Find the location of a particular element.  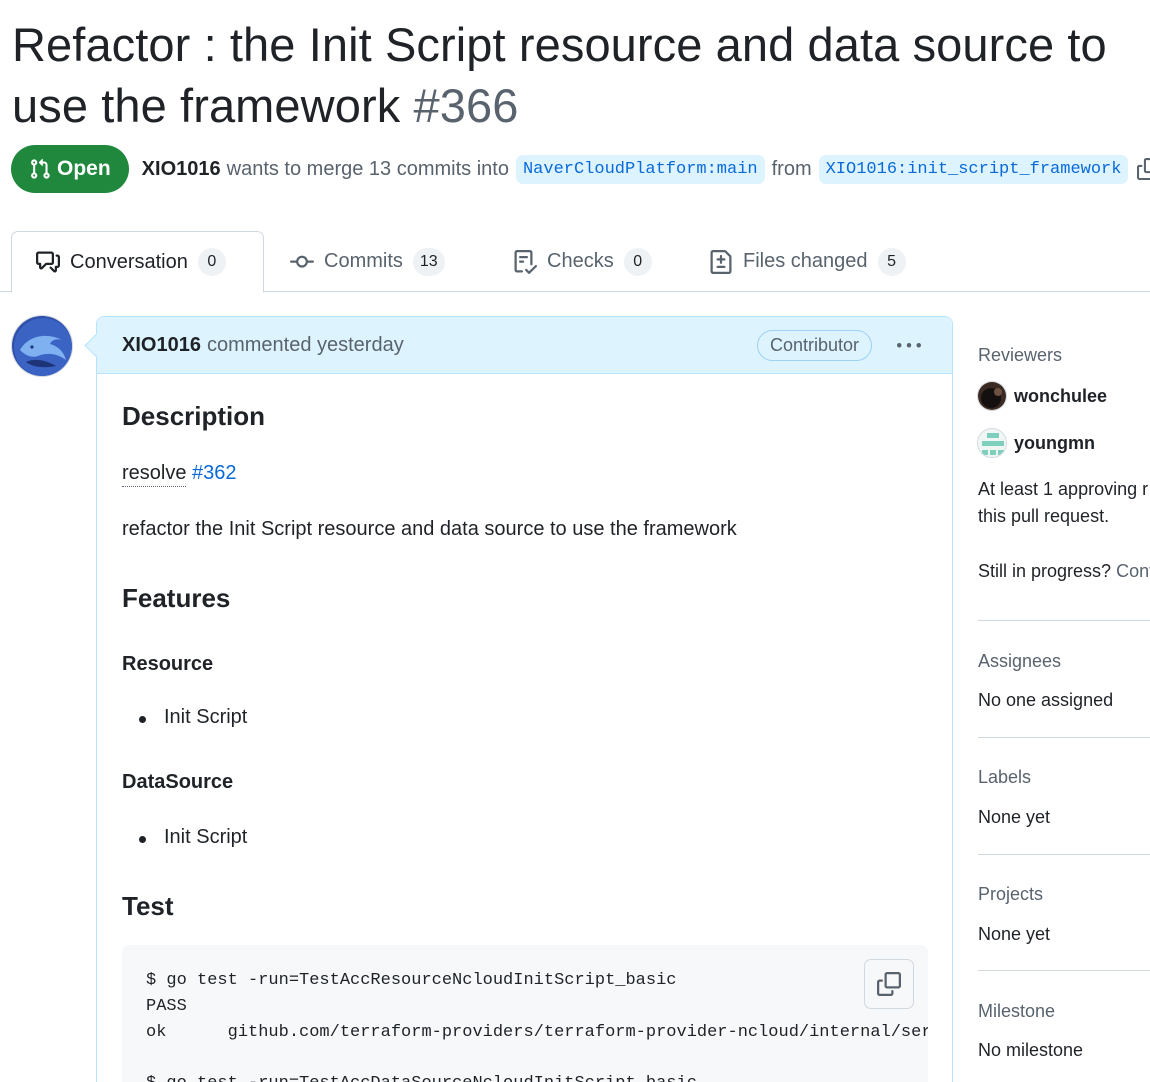

resolve-line: resolve #362 is located at coordinates (179, 474).